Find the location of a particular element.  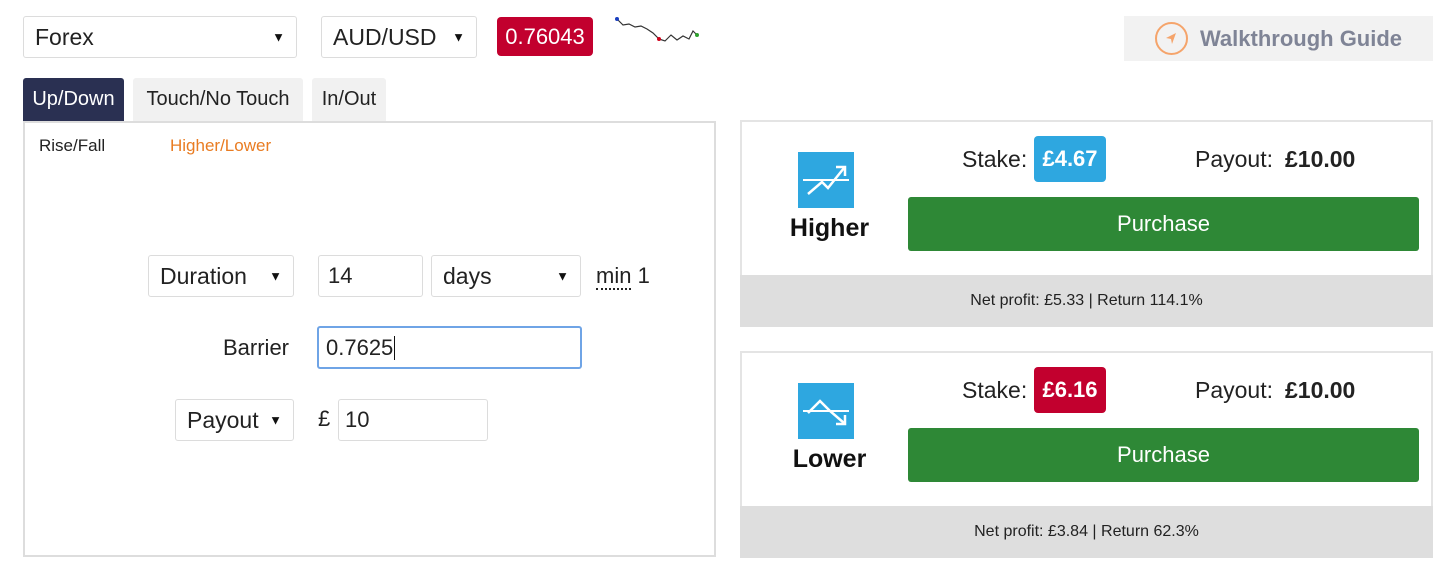

duration-unit-select: days ▼ is located at coordinates (506, 276).